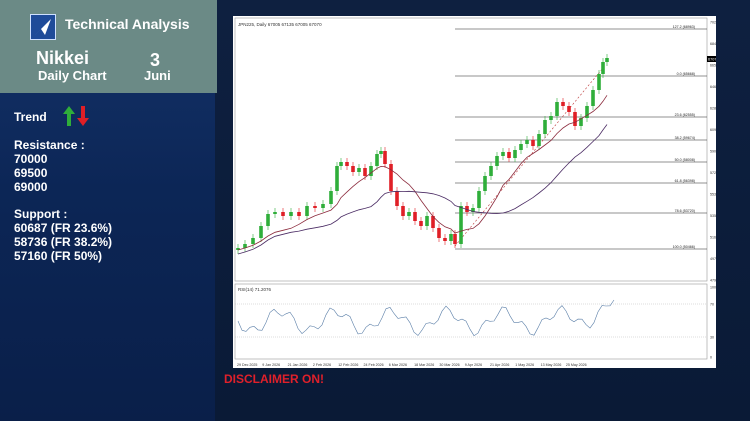 The width and height of the screenshot is (750, 421). Describe the element at coordinates (685, 211) in the screenshot. I see `fib-level-label: 78.6 (53720)` at that location.